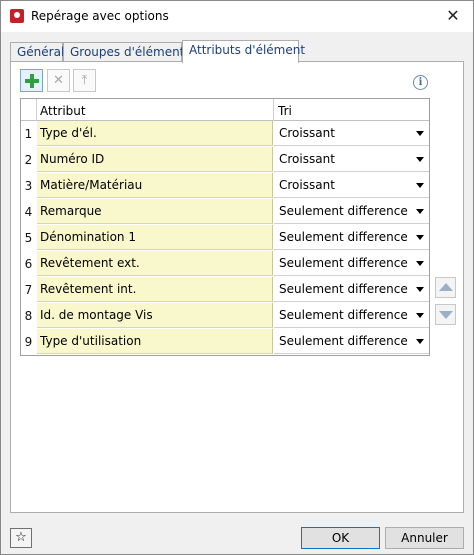 Image resolution: width=474 pixels, height=555 pixels. I want to click on ok-button: OK, so click(340, 538).